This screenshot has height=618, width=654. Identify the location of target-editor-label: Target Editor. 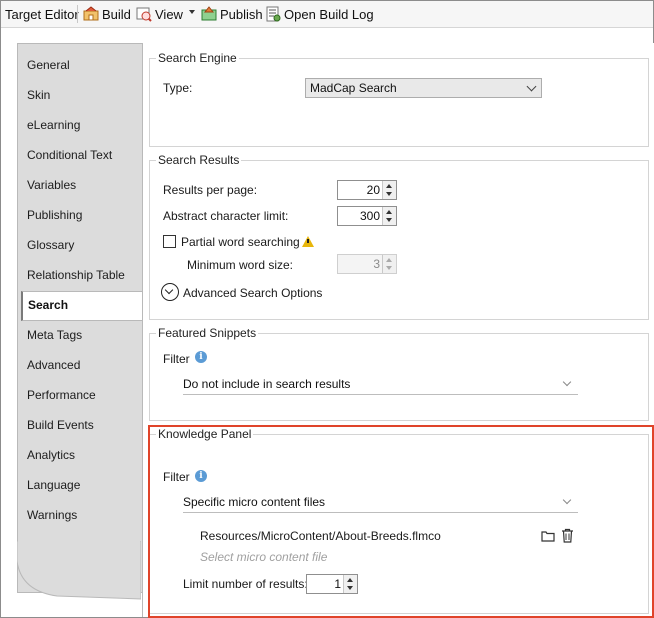
(42, 14).